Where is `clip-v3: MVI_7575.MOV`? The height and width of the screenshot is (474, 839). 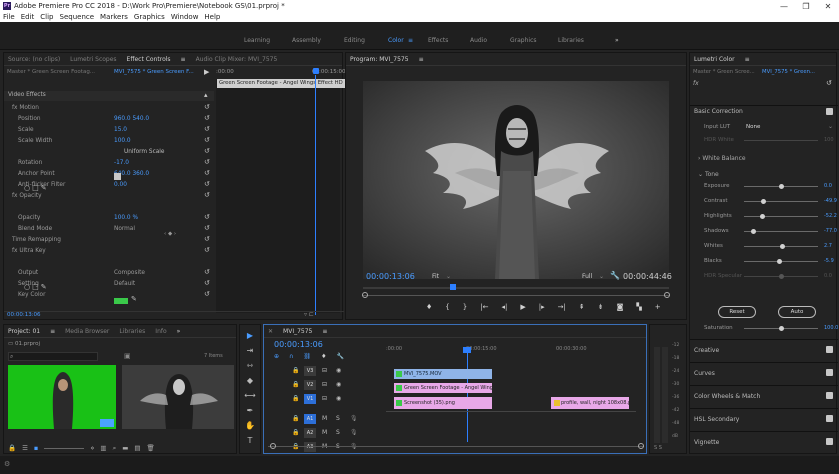
clip-v3: MVI_7575.MOV is located at coordinates (443, 374).